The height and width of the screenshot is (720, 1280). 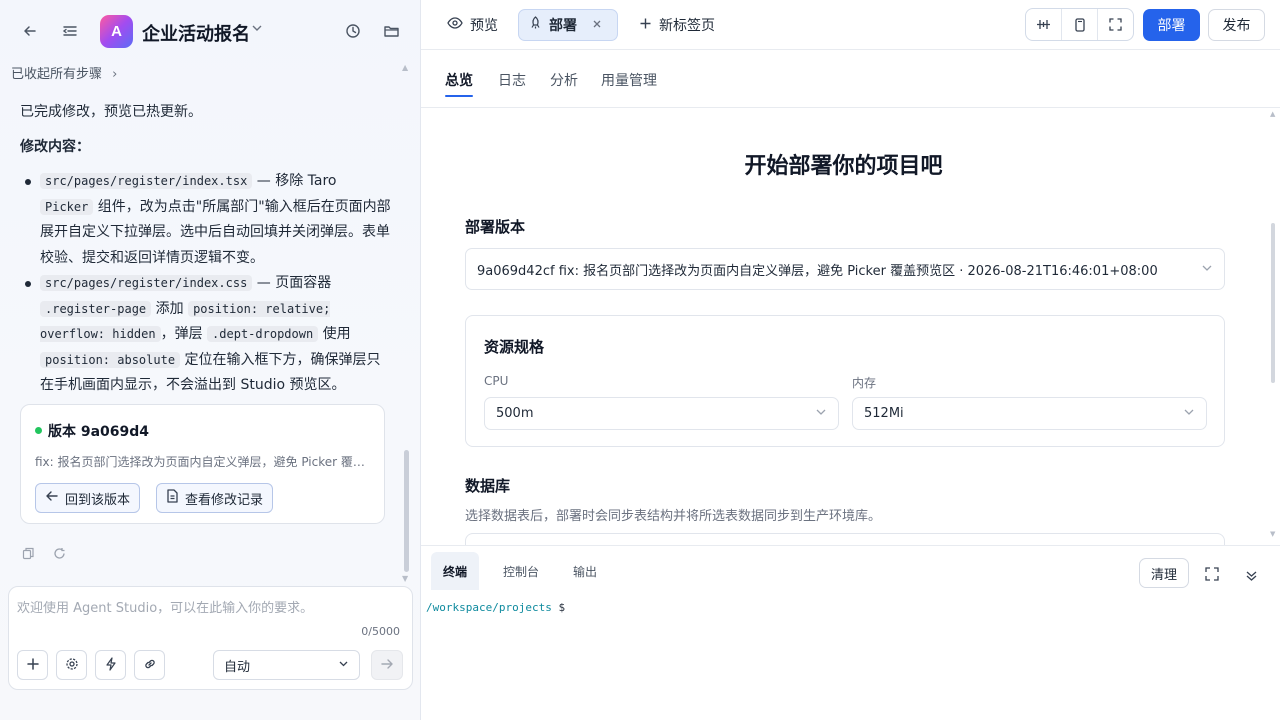 What do you see at coordinates (406, 511) in the screenshot?
I see `scrollbar-thumb` at bounding box center [406, 511].